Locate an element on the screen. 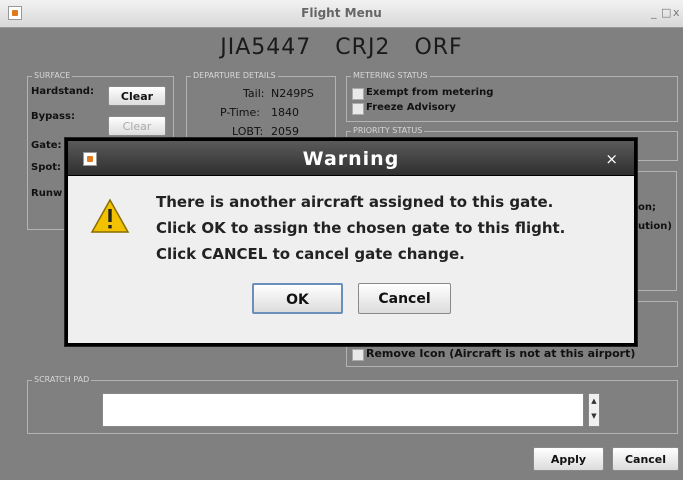  dialog-title: Warning is located at coordinates (351, 159).